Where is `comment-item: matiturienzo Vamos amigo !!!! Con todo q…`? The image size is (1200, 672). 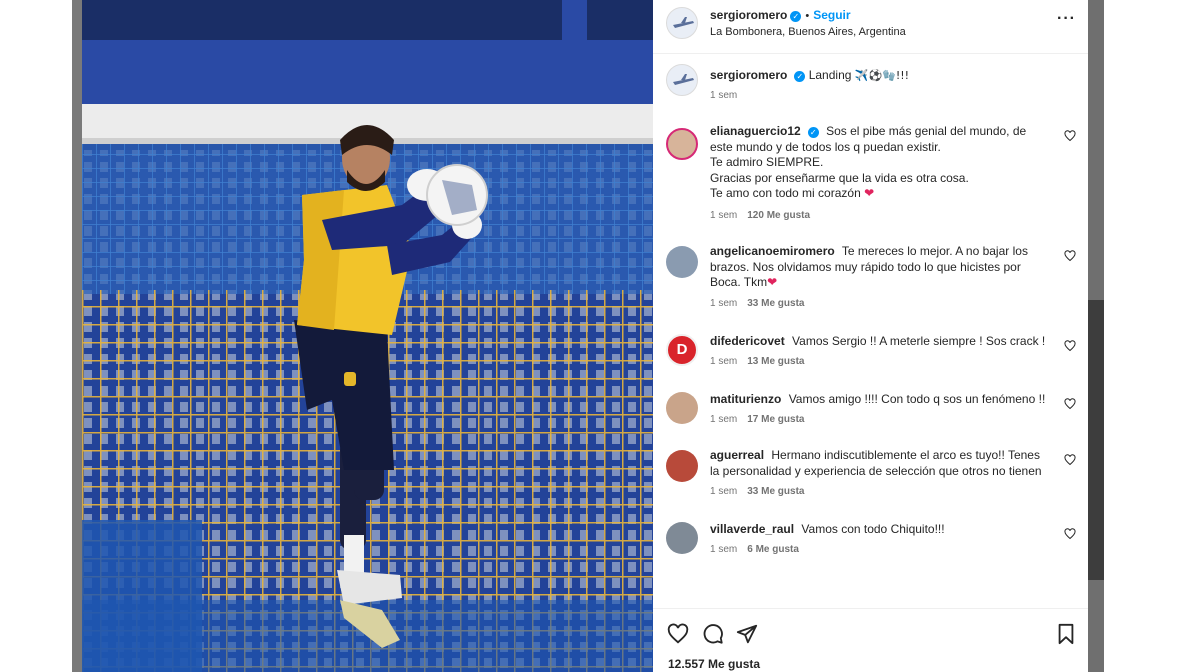
comment-item: matiturienzo Vamos amigo !!!! Con todo q… is located at coordinates (870, 407).